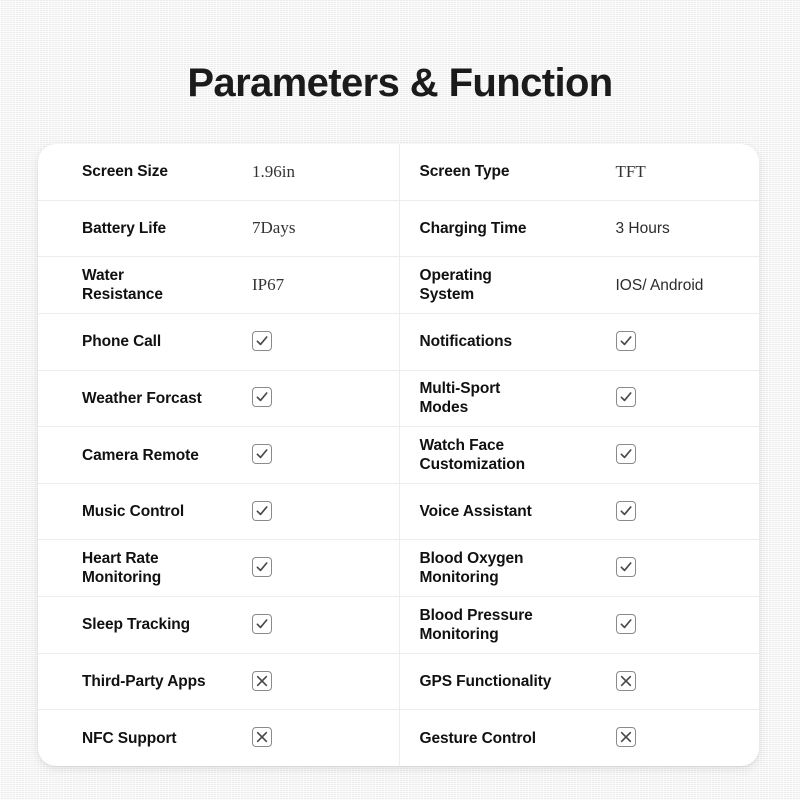 The width and height of the screenshot is (800, 800). What do you see at coordinates (325, 285) in the screenshot?
I see `spec-value: IP67` at bounding box center [325, 285].